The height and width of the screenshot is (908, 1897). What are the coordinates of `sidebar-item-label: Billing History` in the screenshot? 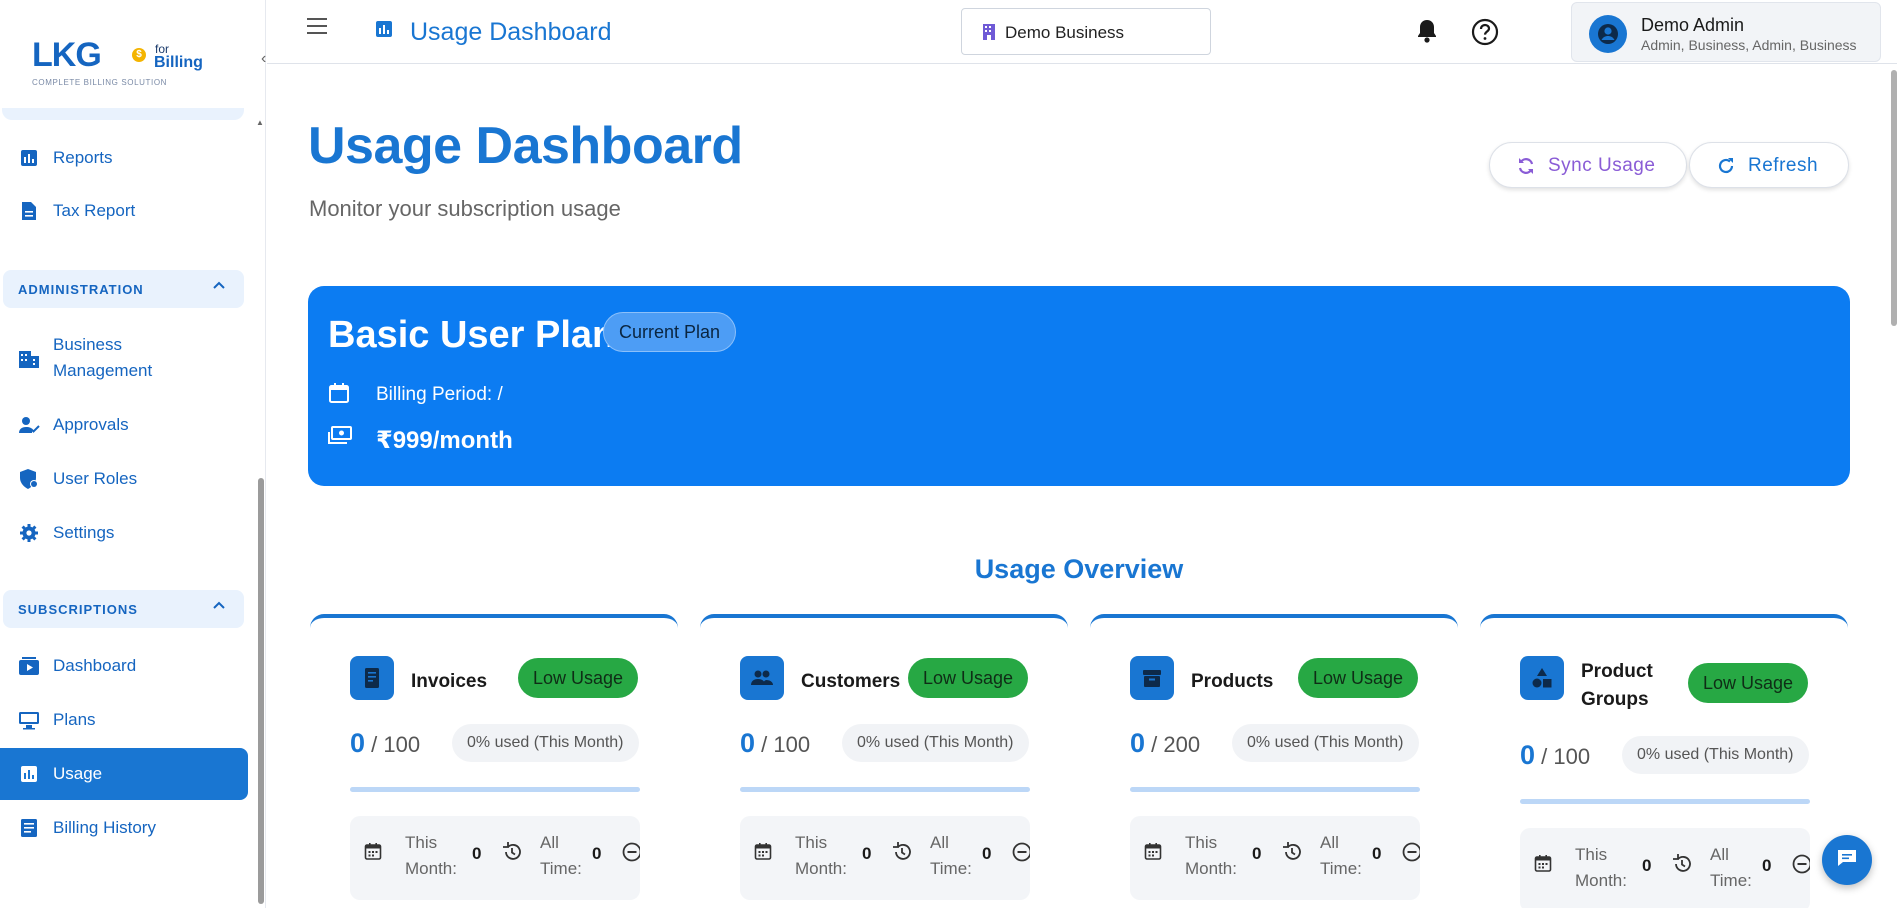 It's located at (104, 827).